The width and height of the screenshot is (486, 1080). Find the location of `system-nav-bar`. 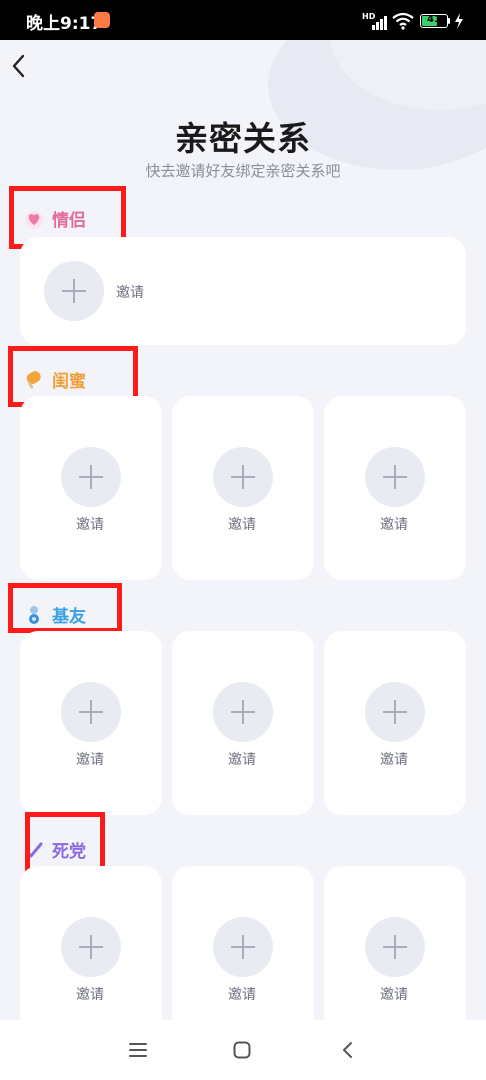

system-nav-bar is located at coordinates (243, 1050).